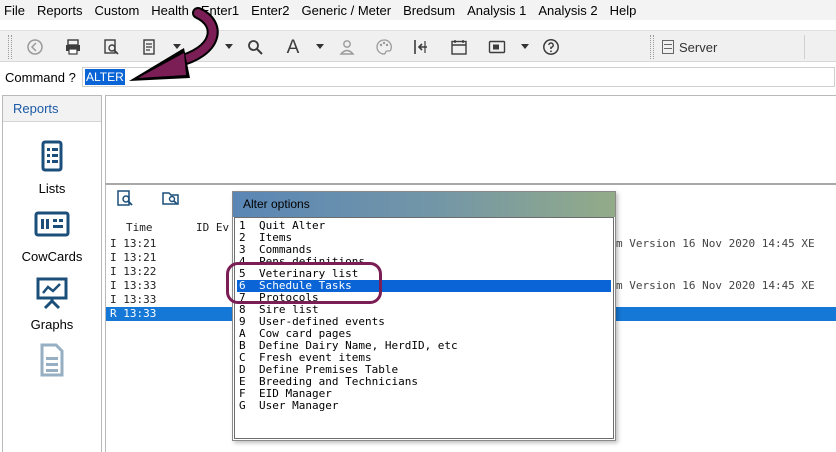 Image resolution: width=836 pixels, height=452 pixels. I want to click on menu-help: Help, so click(623, 10).